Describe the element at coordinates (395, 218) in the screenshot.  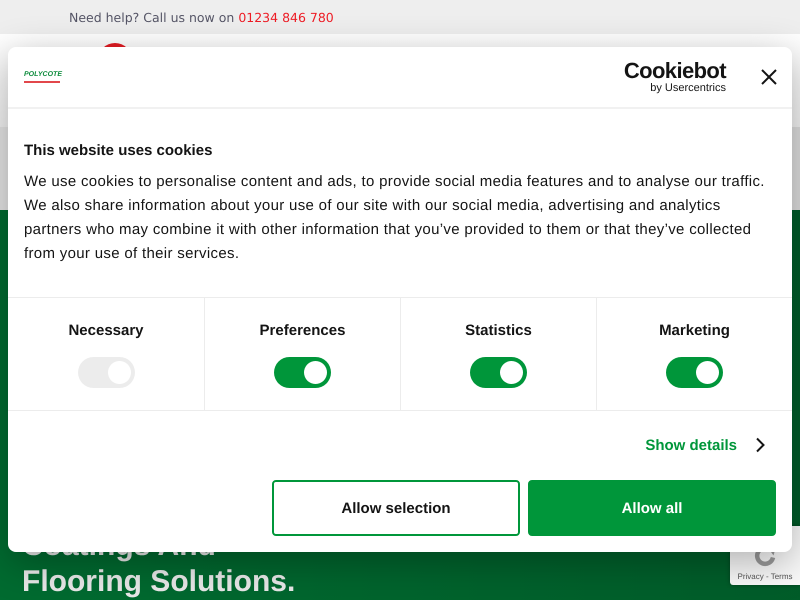
I see `dialog-description: We use cookies to personalise content and ads, to provide social media features and to analyse our traffic. We also share information about your use of our site with our social media, advertising and analytics partners who may combine it with other information that you’ve provided to them or that they’ve collected from your use of their services.` at that location.